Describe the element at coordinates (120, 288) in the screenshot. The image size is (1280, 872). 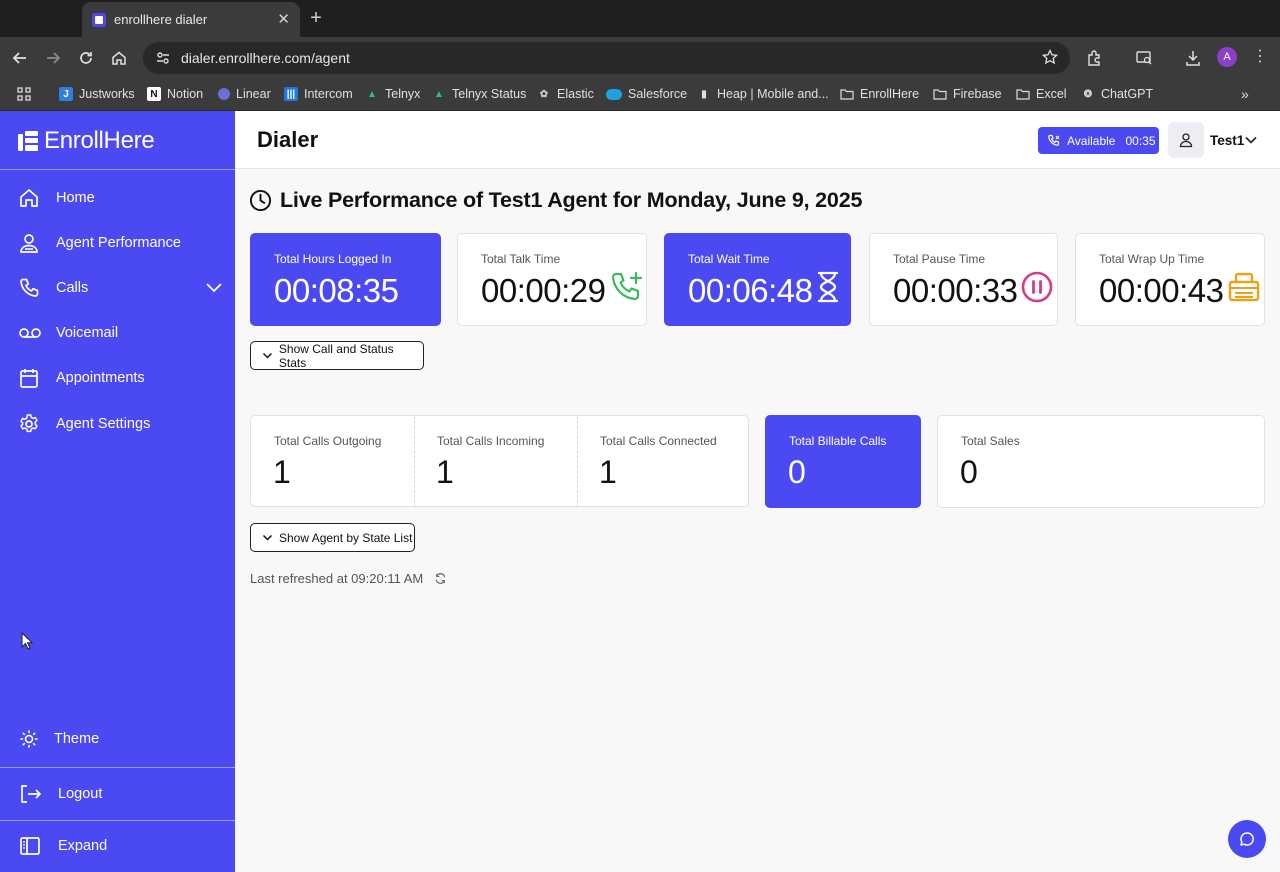
I see `sidebar-item-calls: Calls` at that location.